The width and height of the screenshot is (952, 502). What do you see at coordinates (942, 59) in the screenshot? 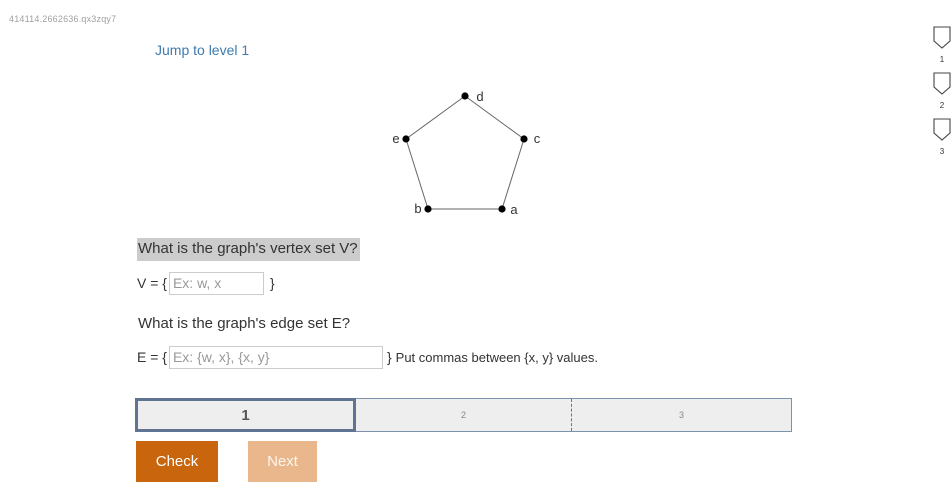
I see `level-nav-label-1: 1` at bounding box center [942, 59].